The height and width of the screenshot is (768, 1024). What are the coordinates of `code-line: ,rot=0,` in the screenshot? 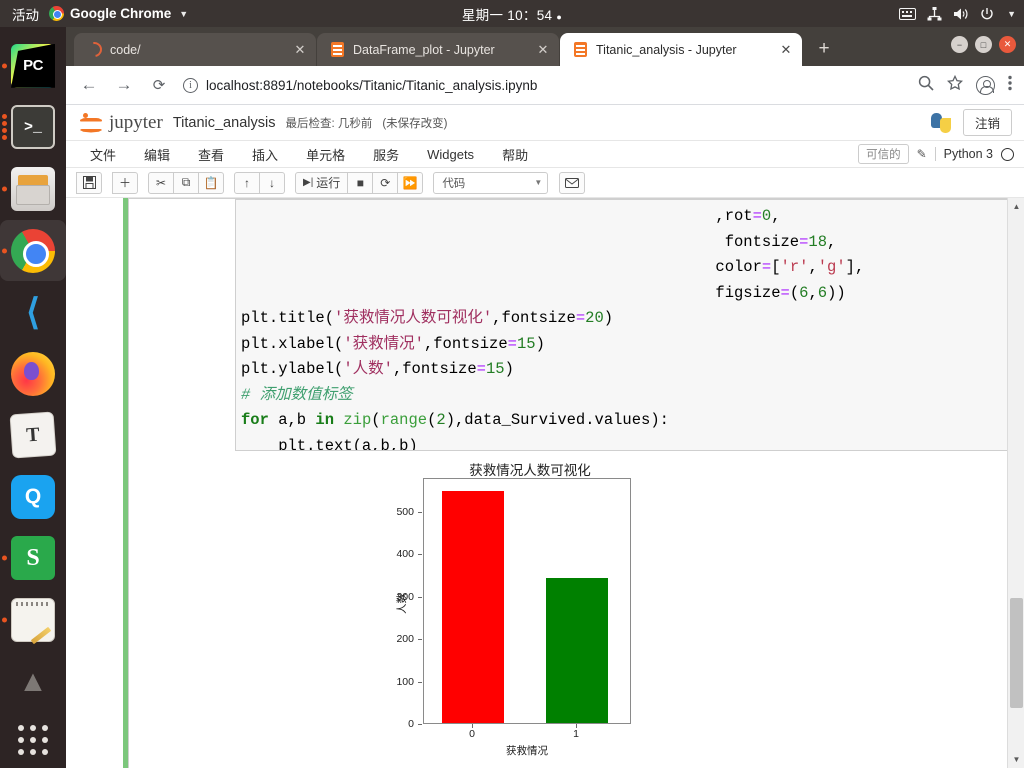 It's located at (511, 216).